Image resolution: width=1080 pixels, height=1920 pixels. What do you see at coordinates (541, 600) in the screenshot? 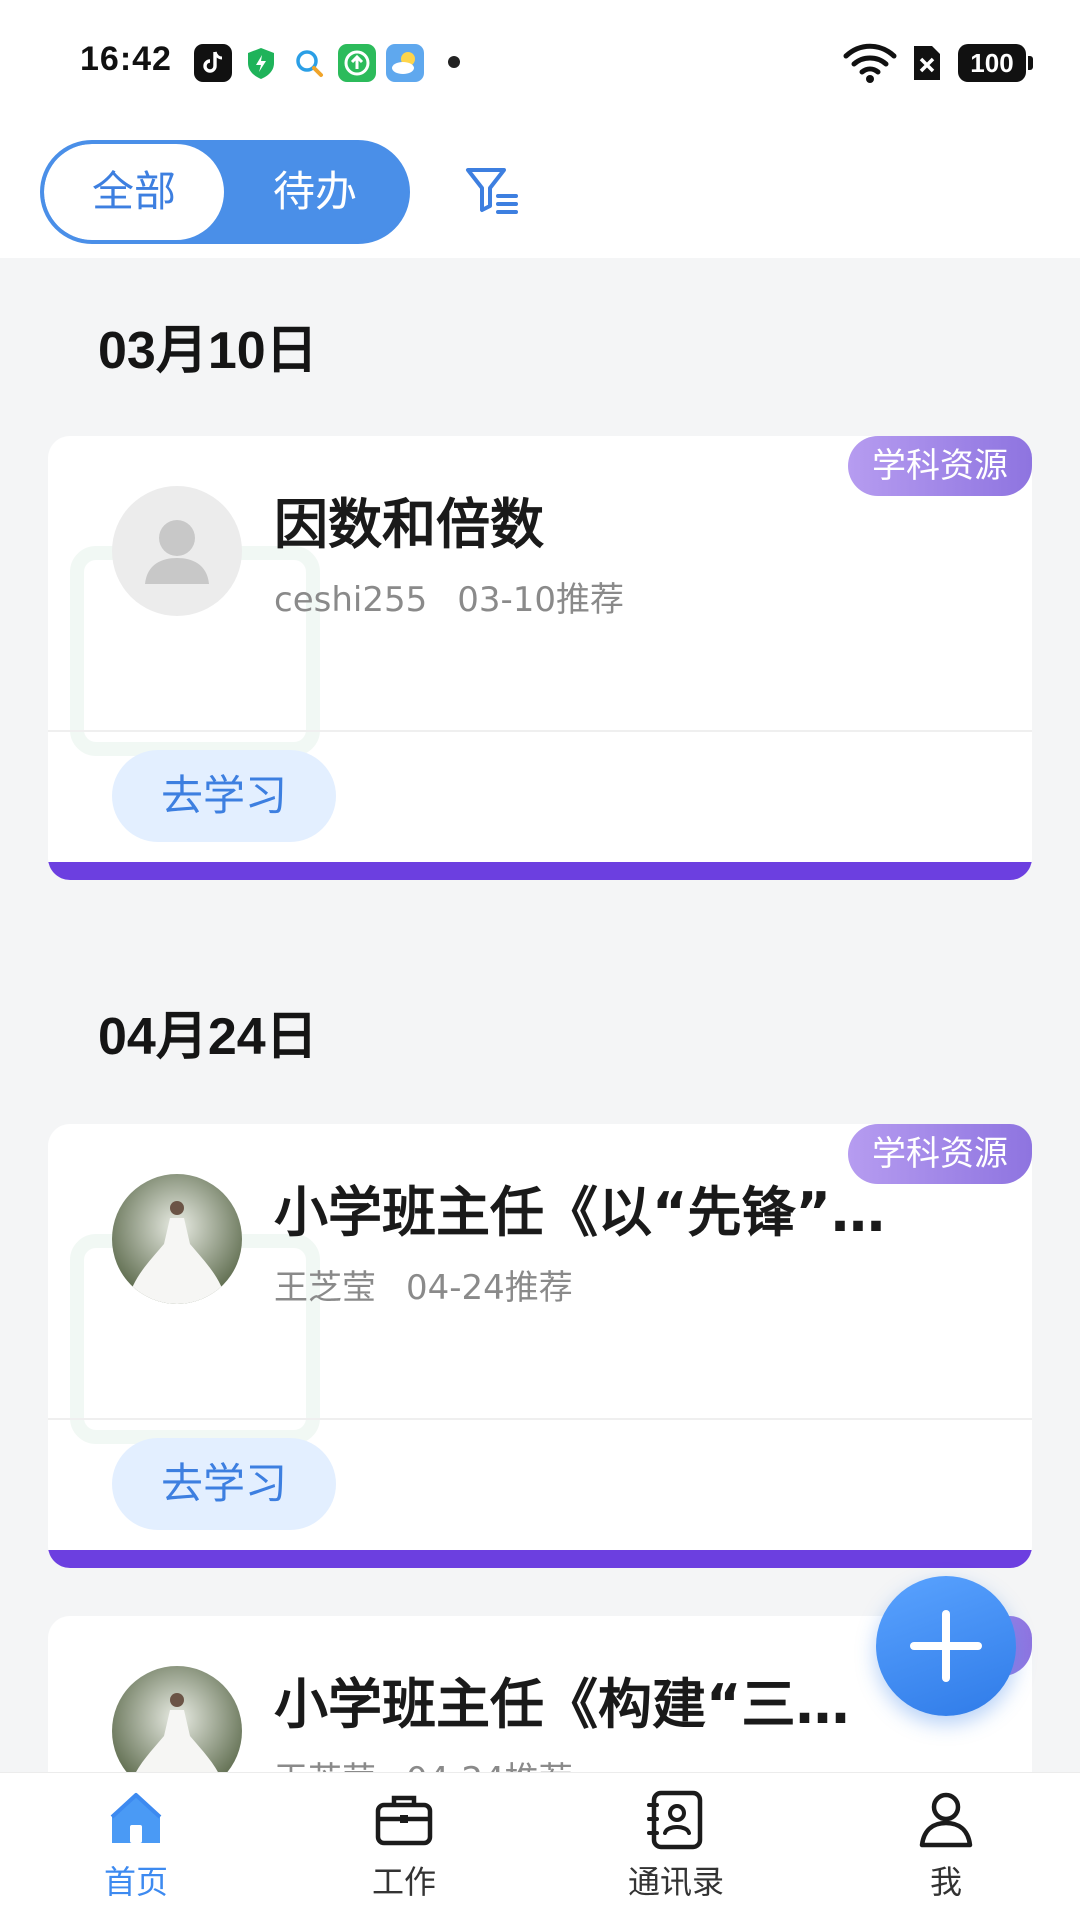
I see `card-recommend-date: 03-10推荐` at bounding box center [541, 600].